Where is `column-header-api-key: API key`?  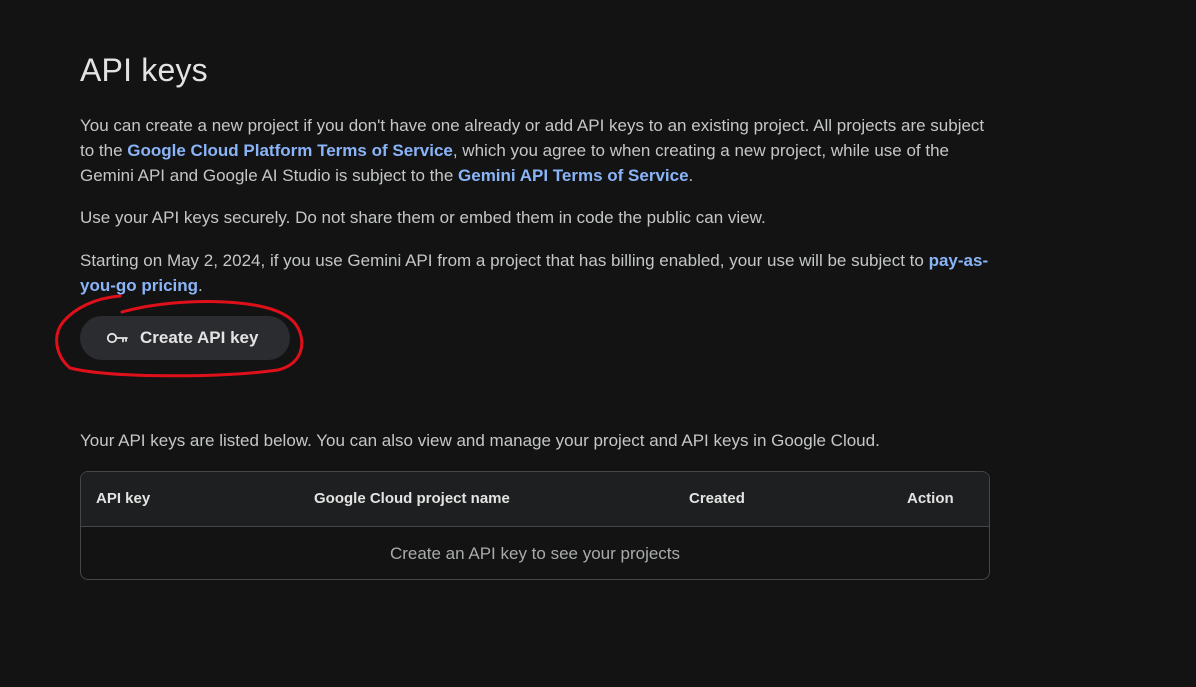
column-header-api-key: API key is located at coordinates (123, 498).